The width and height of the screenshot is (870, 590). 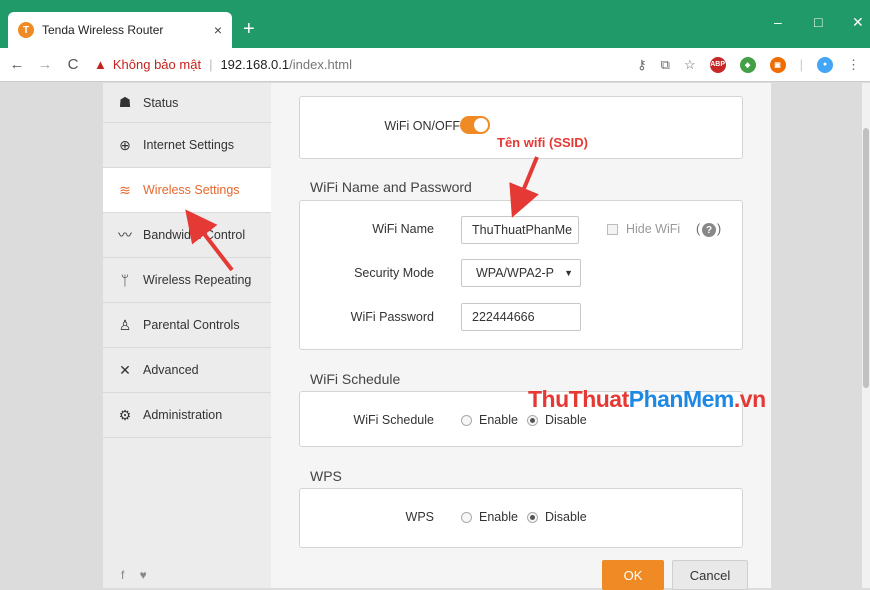 I want to click on watermark-part-2: PhanMem, so click(x=681, y=399).